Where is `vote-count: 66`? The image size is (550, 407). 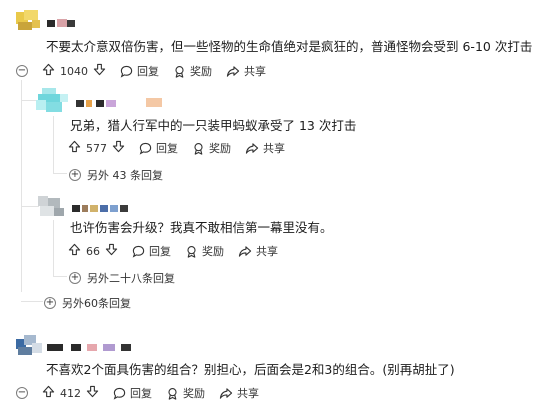 vote-count: 66 is located at coordinates (93, 251).